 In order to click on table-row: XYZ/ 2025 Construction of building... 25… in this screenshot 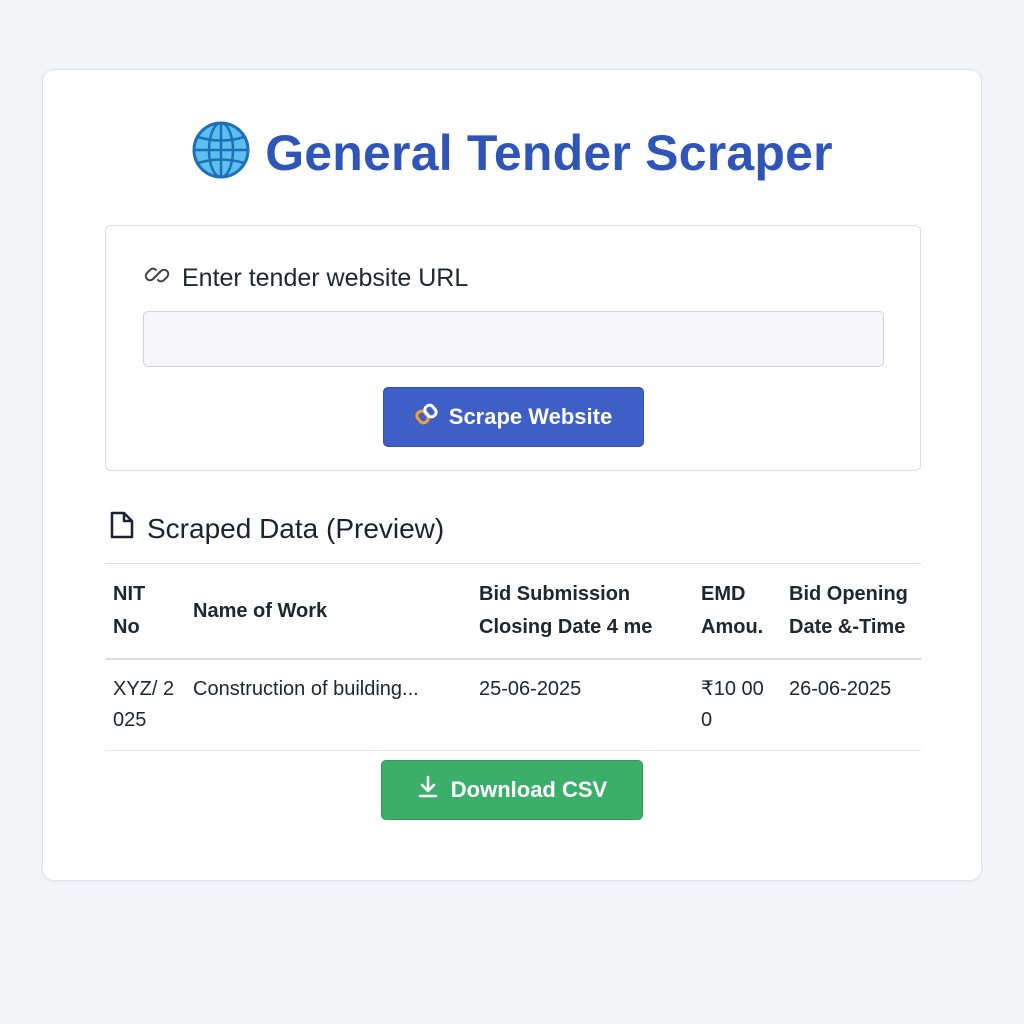, I will do `click(513, 705)`.